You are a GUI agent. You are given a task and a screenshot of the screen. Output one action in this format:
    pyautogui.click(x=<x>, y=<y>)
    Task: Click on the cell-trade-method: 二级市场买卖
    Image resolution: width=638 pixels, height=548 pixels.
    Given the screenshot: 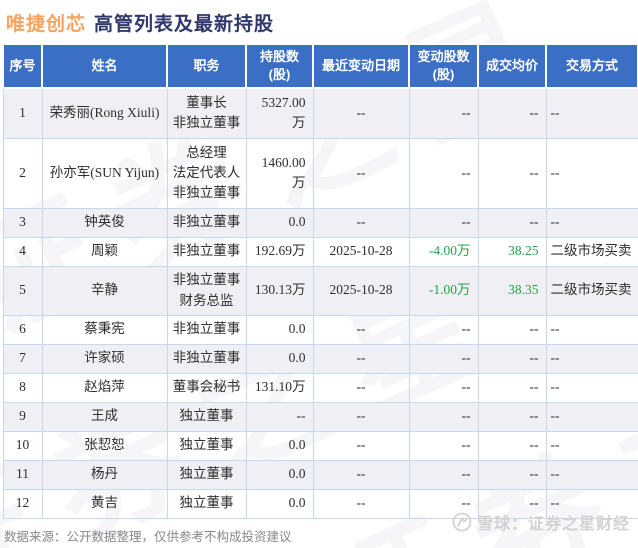 What is the action you would take?
    pyautogui.click(x=591, y=251)
    